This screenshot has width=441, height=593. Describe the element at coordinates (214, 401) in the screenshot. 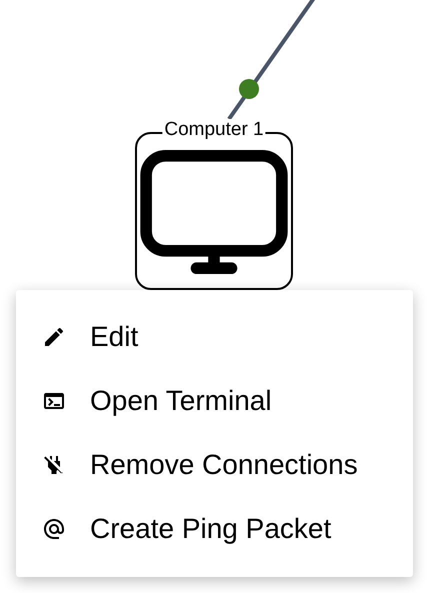

I see `menu-item: Open Terminal` at that location.